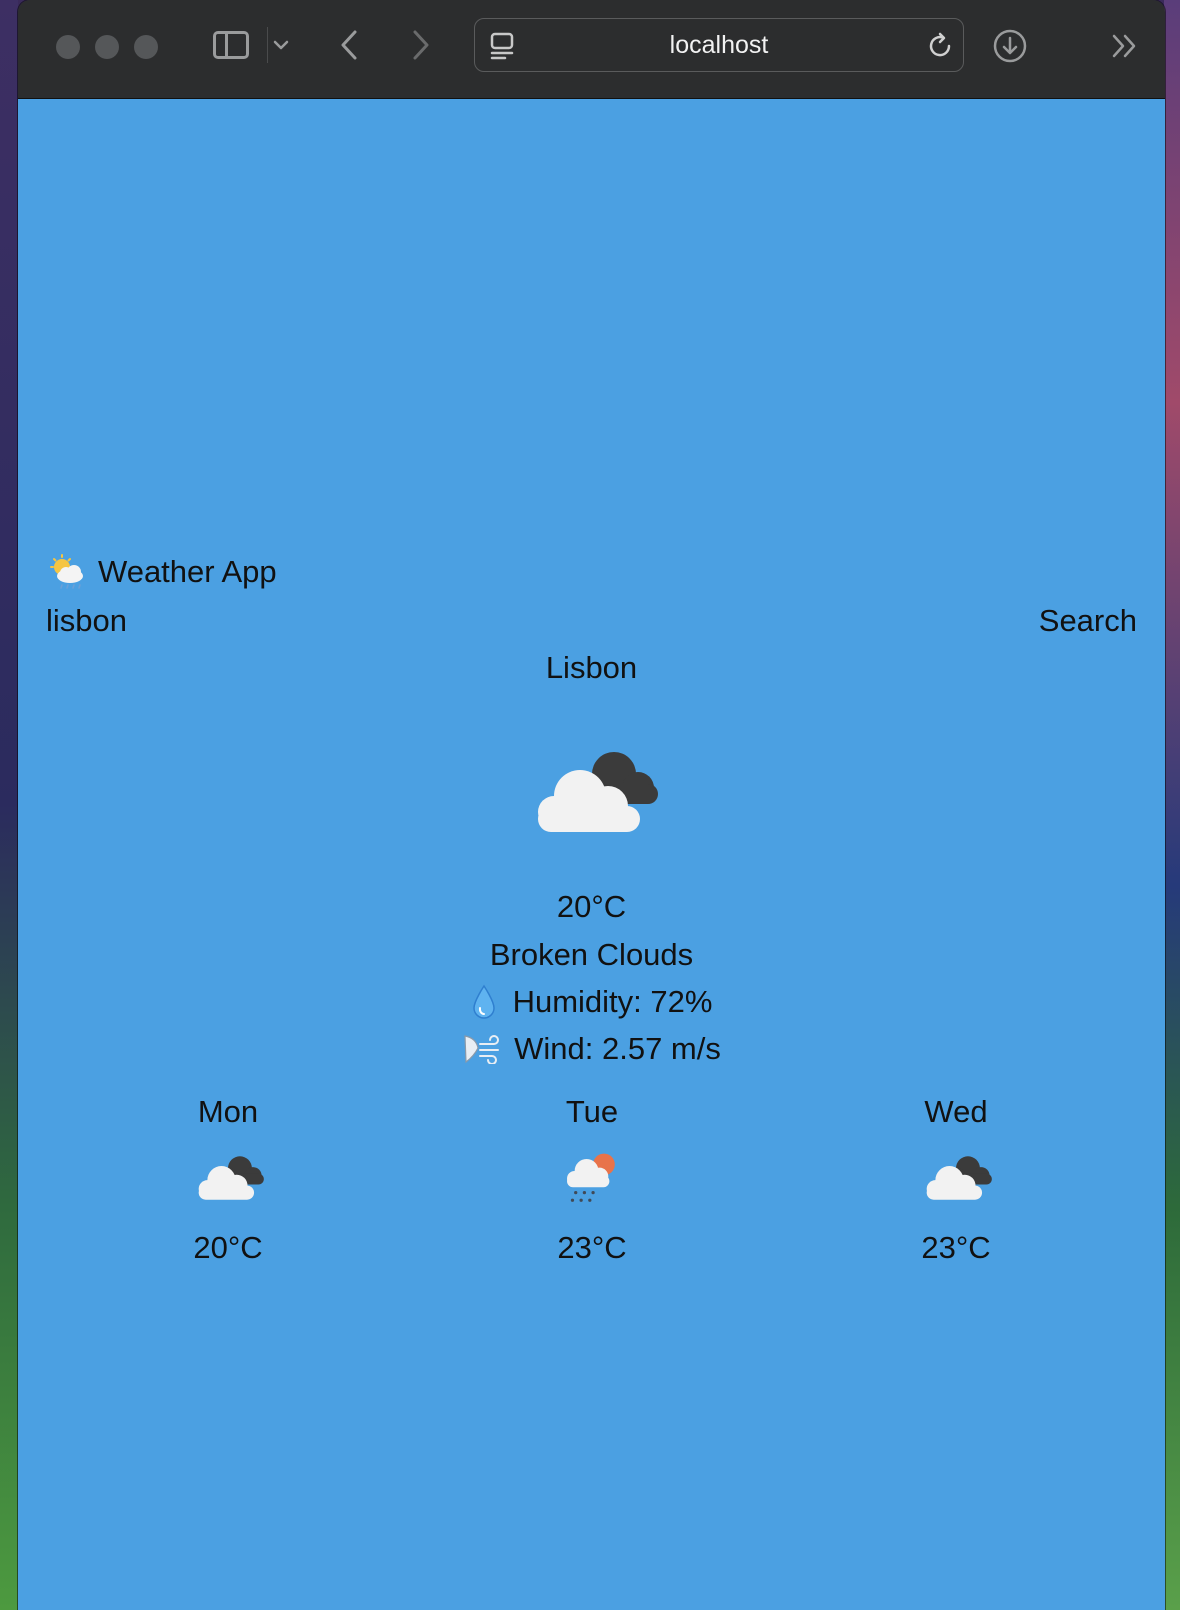 This screenshot has height=1610, width=1180. Describe the element at coordinates (187, 571) in the screenshot. I see `app-title: Weather App` at that location.